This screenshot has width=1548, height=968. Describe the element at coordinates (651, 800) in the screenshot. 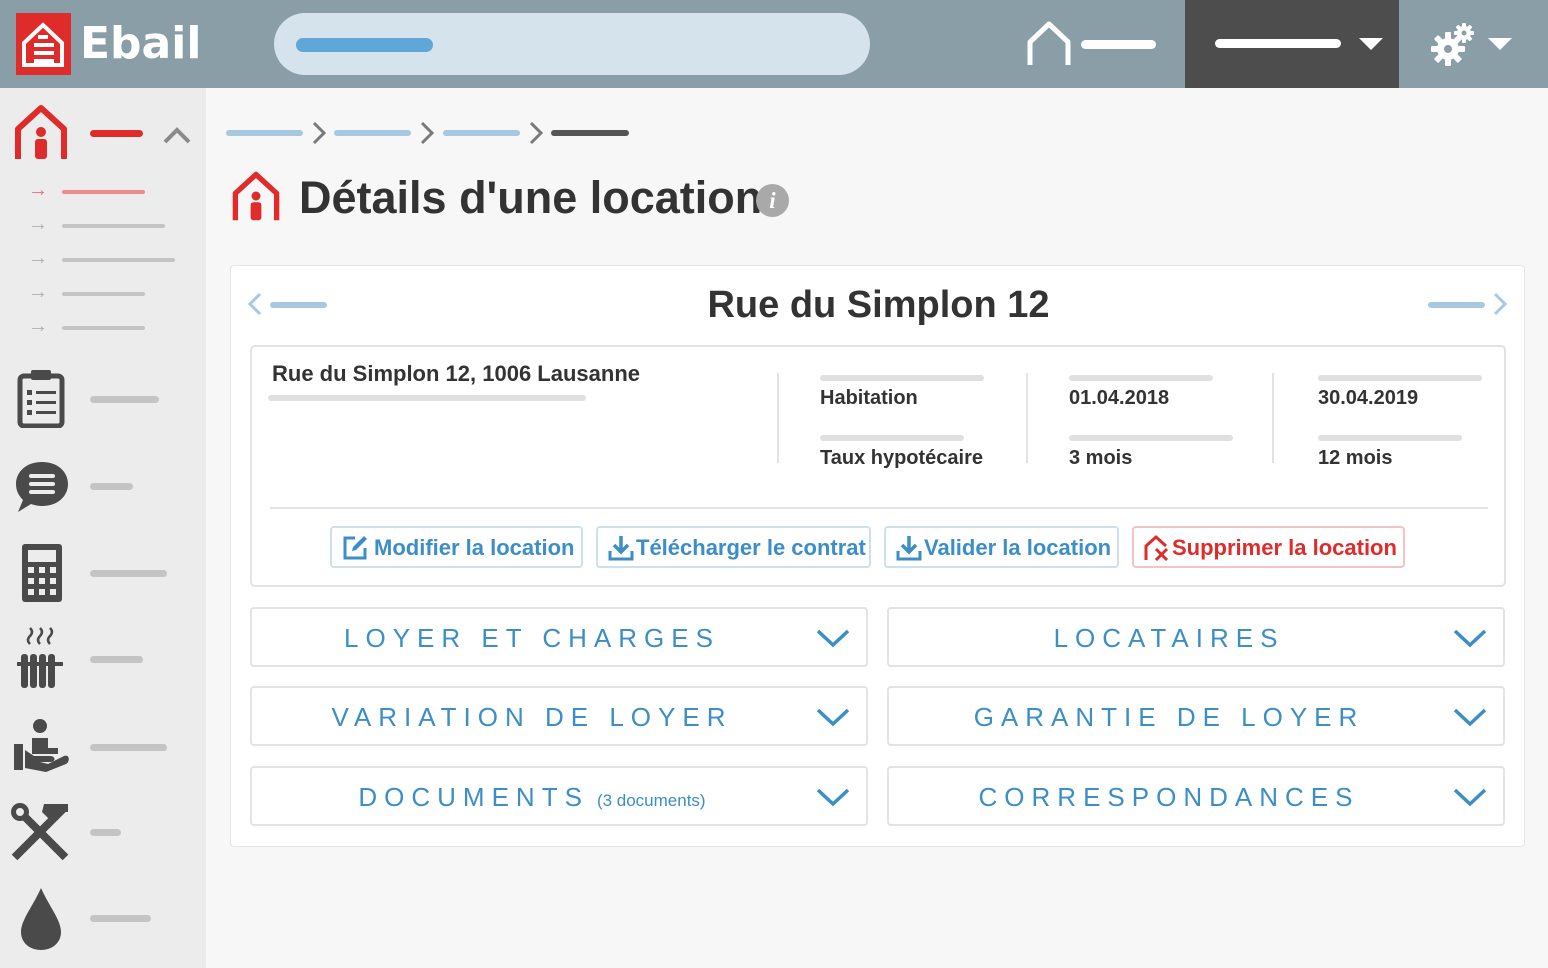

I see `documents-count: (3 documents)` at that location.